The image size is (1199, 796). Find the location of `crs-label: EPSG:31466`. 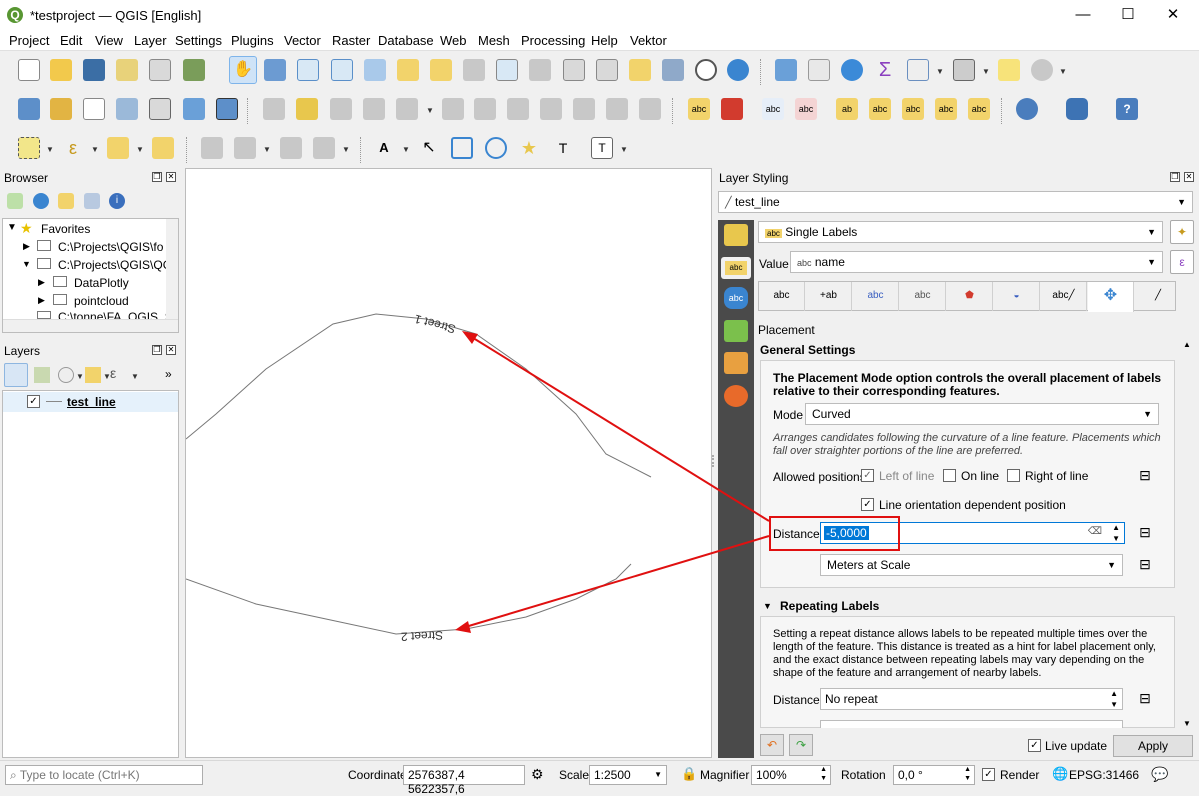

crs-label: EPSG:31466 is located at coordinates (1104, 775).